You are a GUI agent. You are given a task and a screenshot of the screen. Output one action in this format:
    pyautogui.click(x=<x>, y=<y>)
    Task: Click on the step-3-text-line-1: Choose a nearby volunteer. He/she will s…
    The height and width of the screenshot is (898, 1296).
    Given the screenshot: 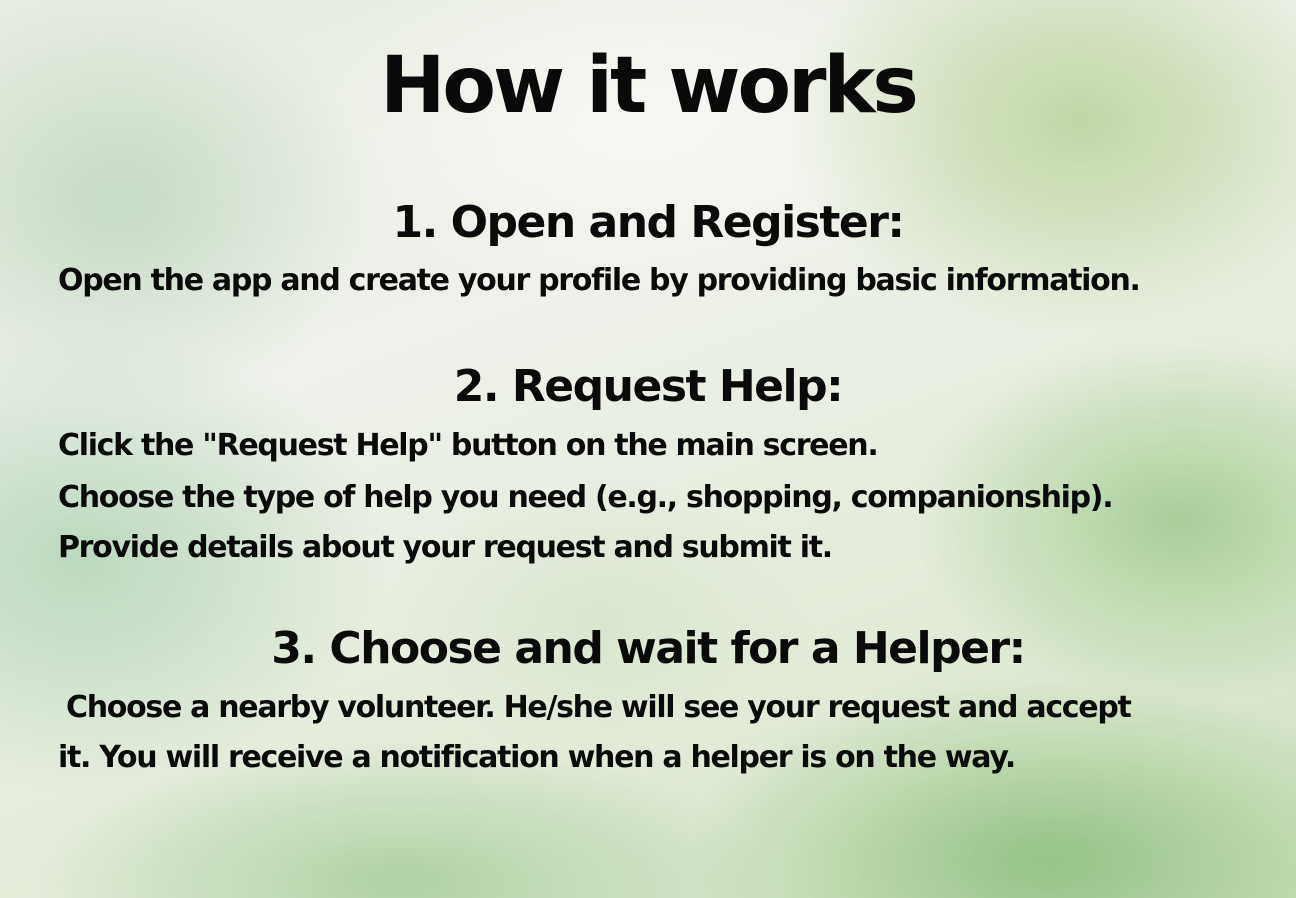 What is the action you would take?
    pyautogui.click(x=599, y=707)
    